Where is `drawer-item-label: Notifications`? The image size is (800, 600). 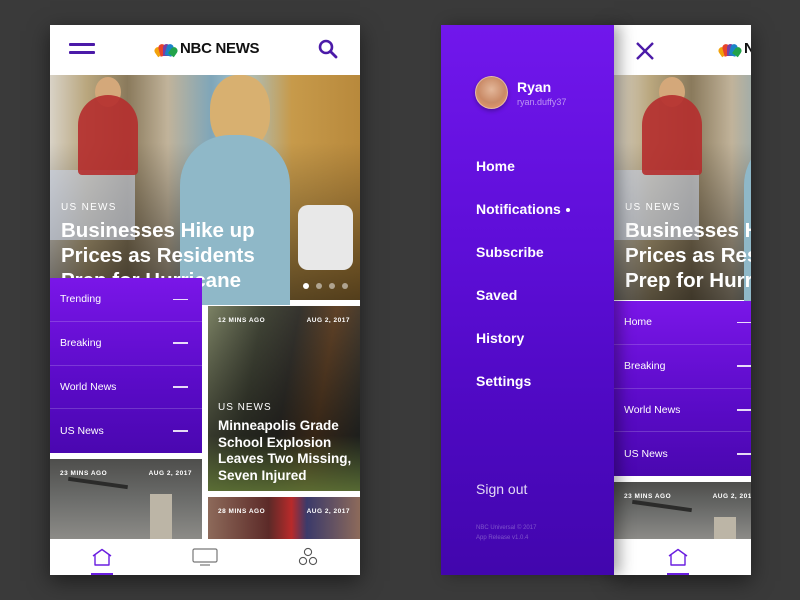
drawer-item-label: Notifications is located at coordinates (518, 209).